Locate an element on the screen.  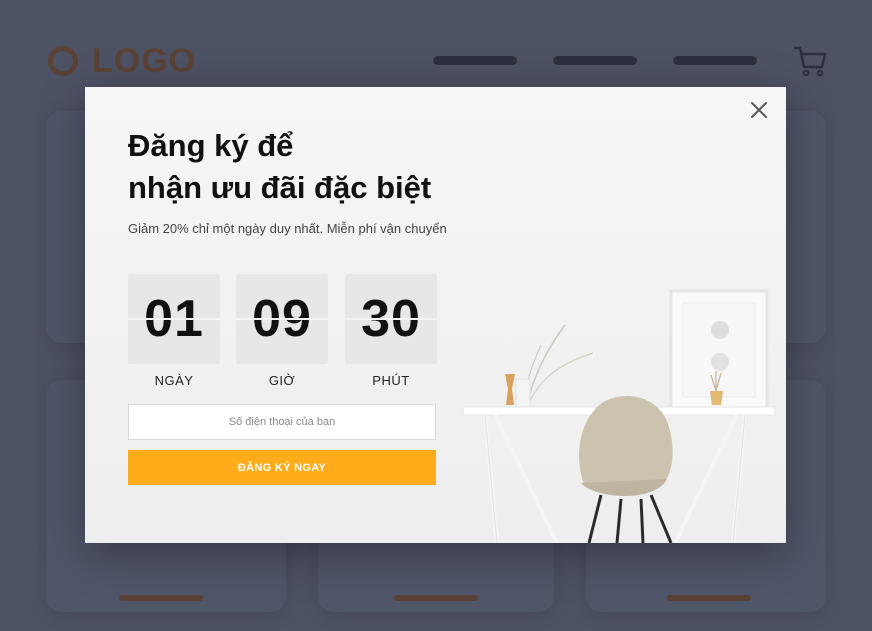
site-logo: LOGO is located at coordinates (122, 61).